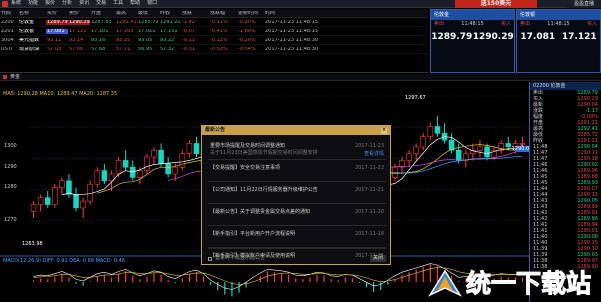  I want to click on menu-item-system: 系统, so click(16, 3).